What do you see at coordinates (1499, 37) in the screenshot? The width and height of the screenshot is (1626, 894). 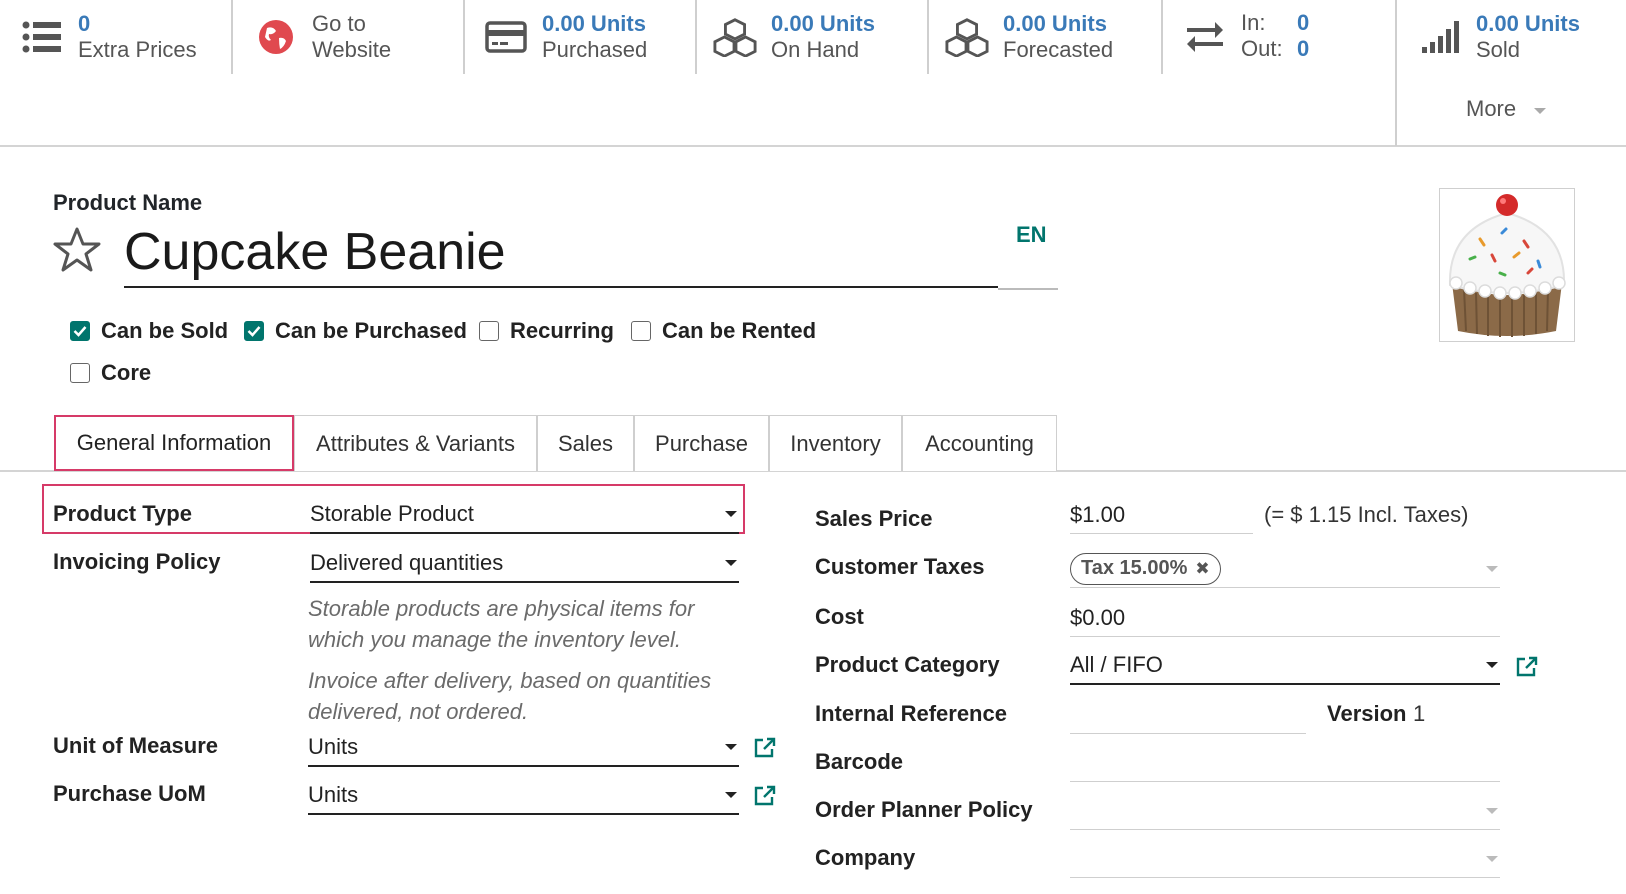 I see `sold-button: 0.00 Units Sold` at bounding box center [1499, 37].